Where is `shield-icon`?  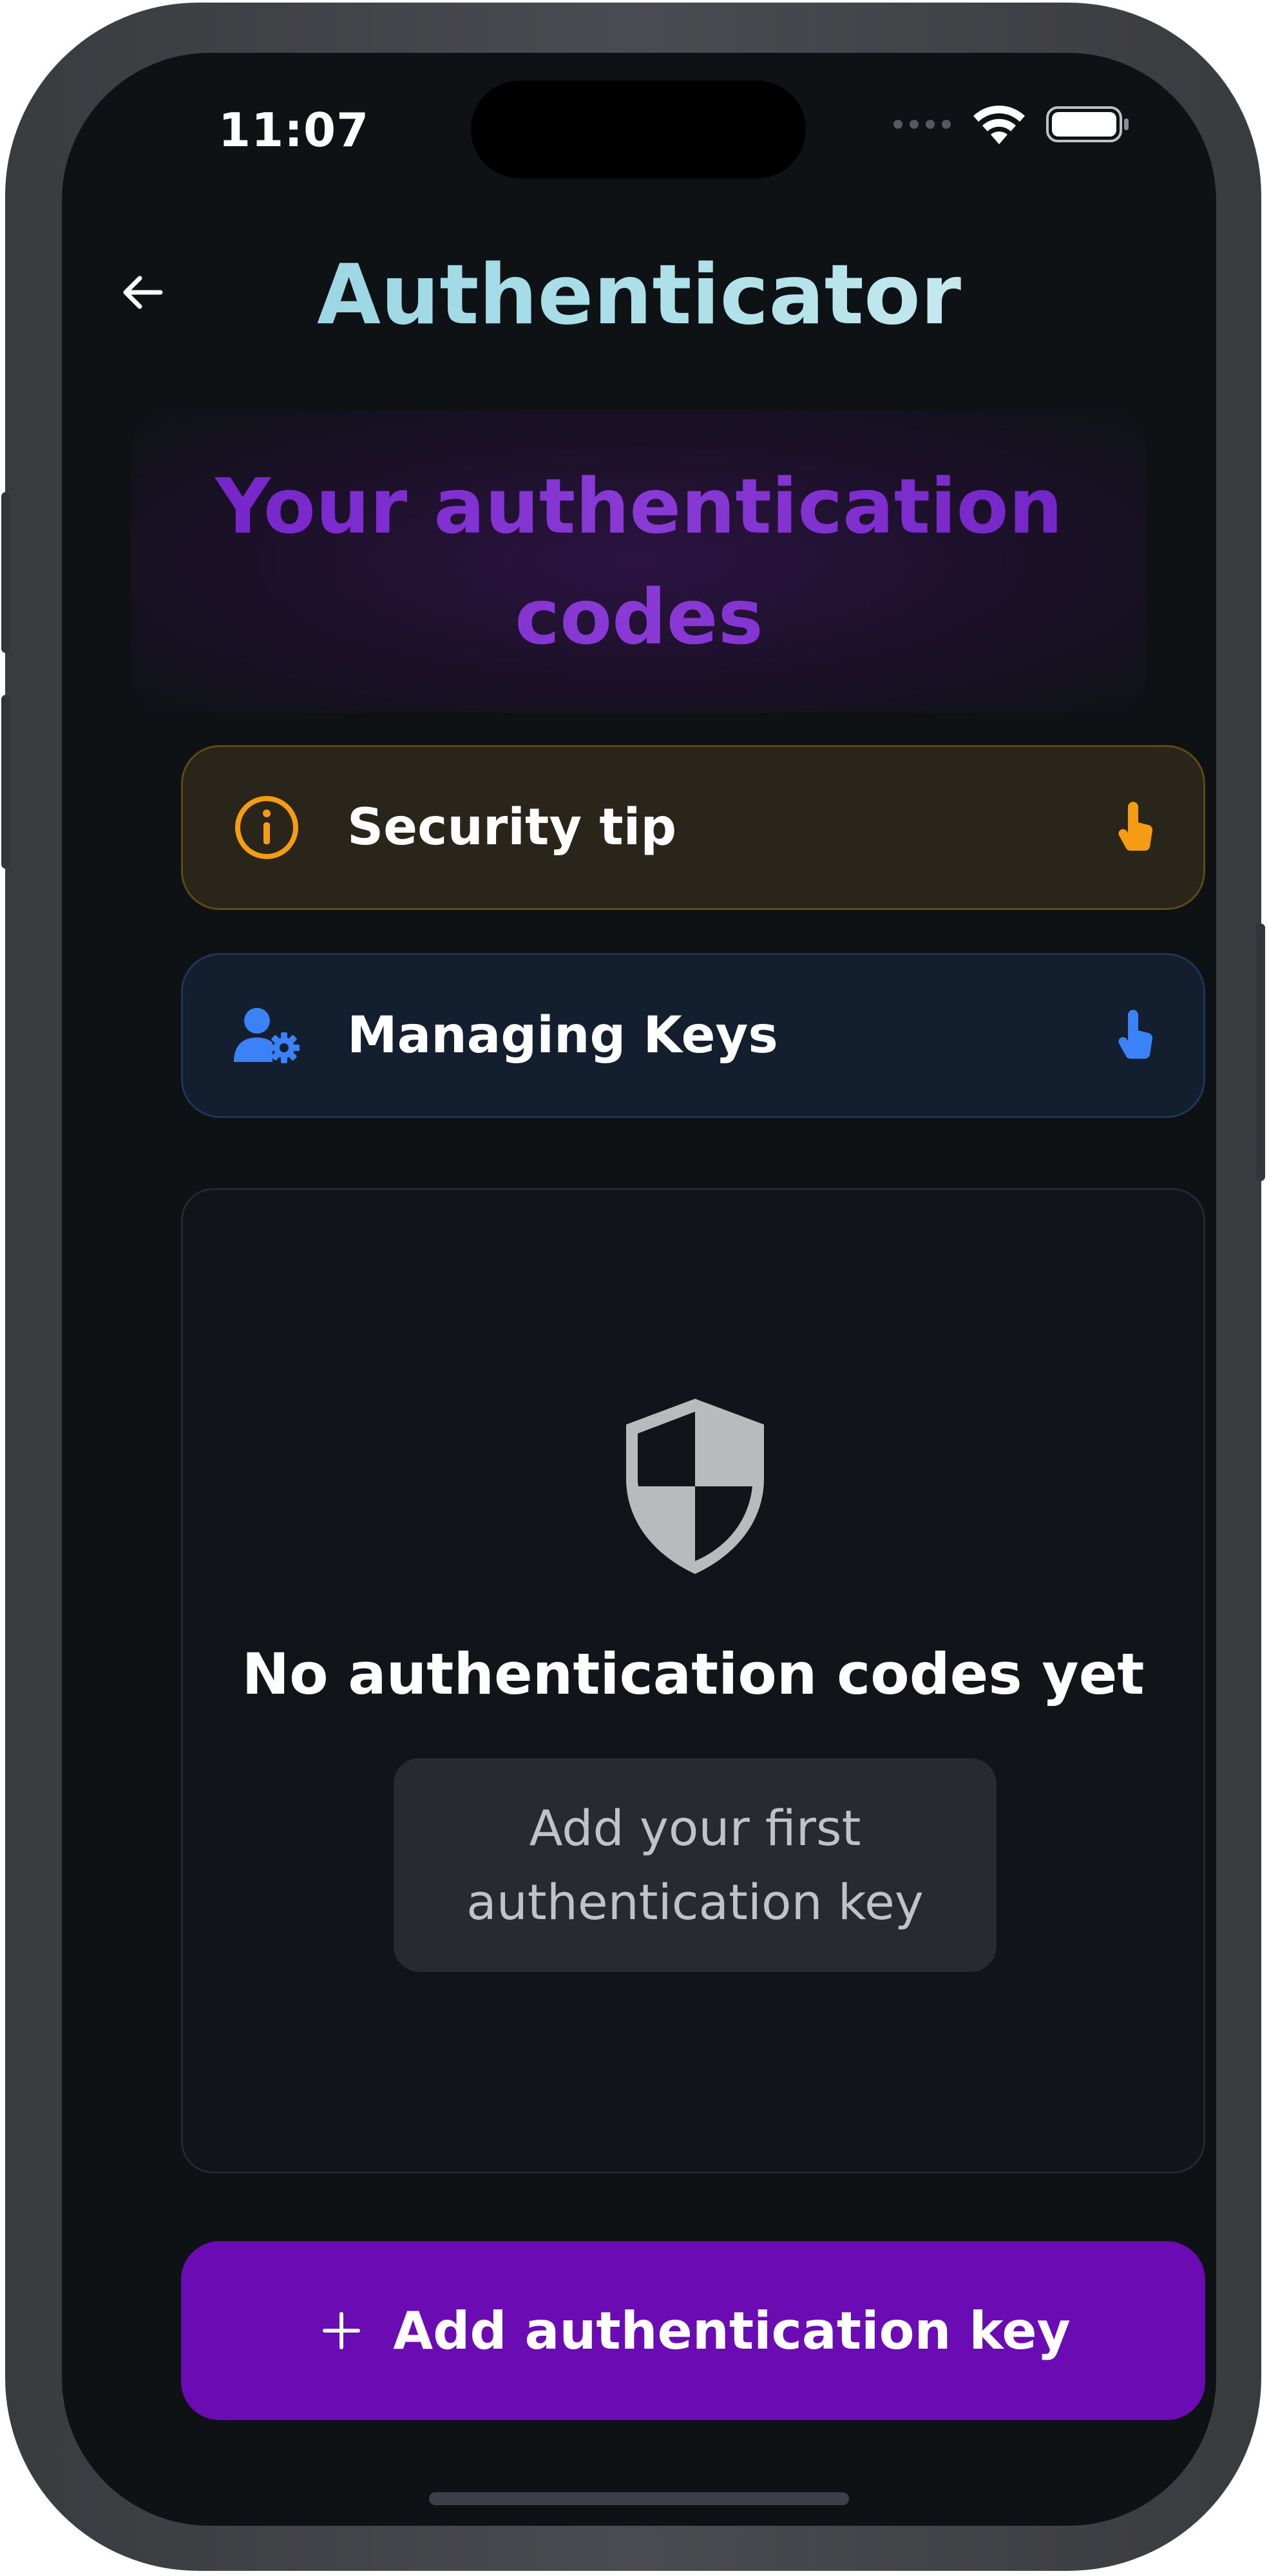
shield-icon is located at coordinates (695, 1486).